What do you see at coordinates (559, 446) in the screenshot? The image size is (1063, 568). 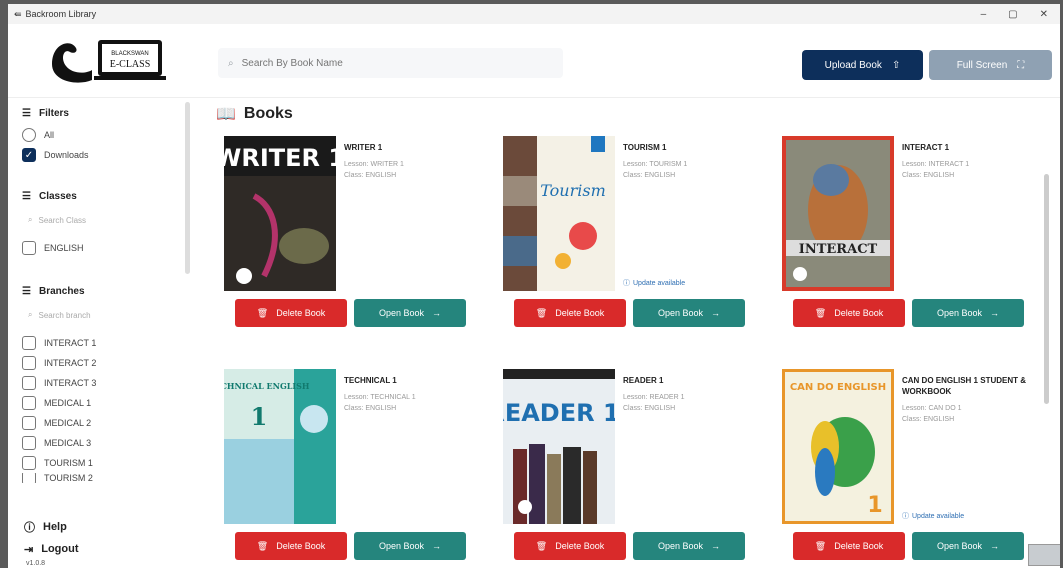 I see `book-cover: READER 1` at bounding box center [559, 446].